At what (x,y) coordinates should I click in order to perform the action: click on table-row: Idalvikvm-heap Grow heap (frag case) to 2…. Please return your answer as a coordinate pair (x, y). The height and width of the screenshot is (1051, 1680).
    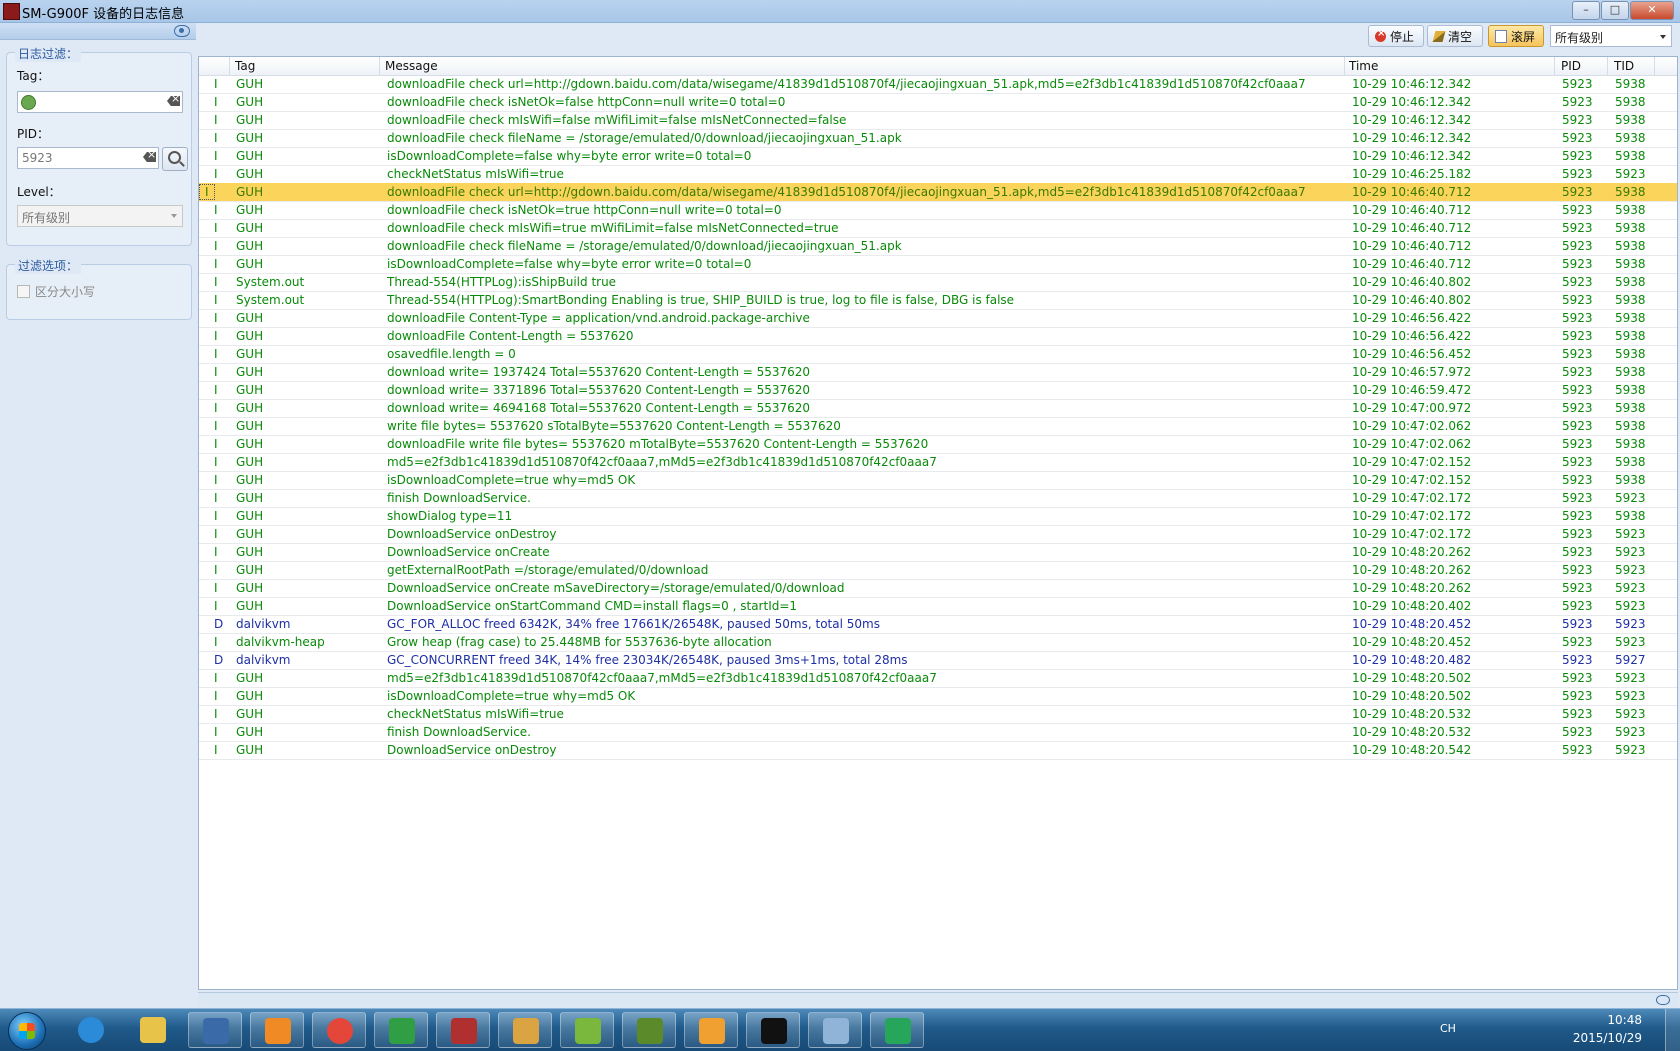
    Looking at the image, I should click on (938, 642).